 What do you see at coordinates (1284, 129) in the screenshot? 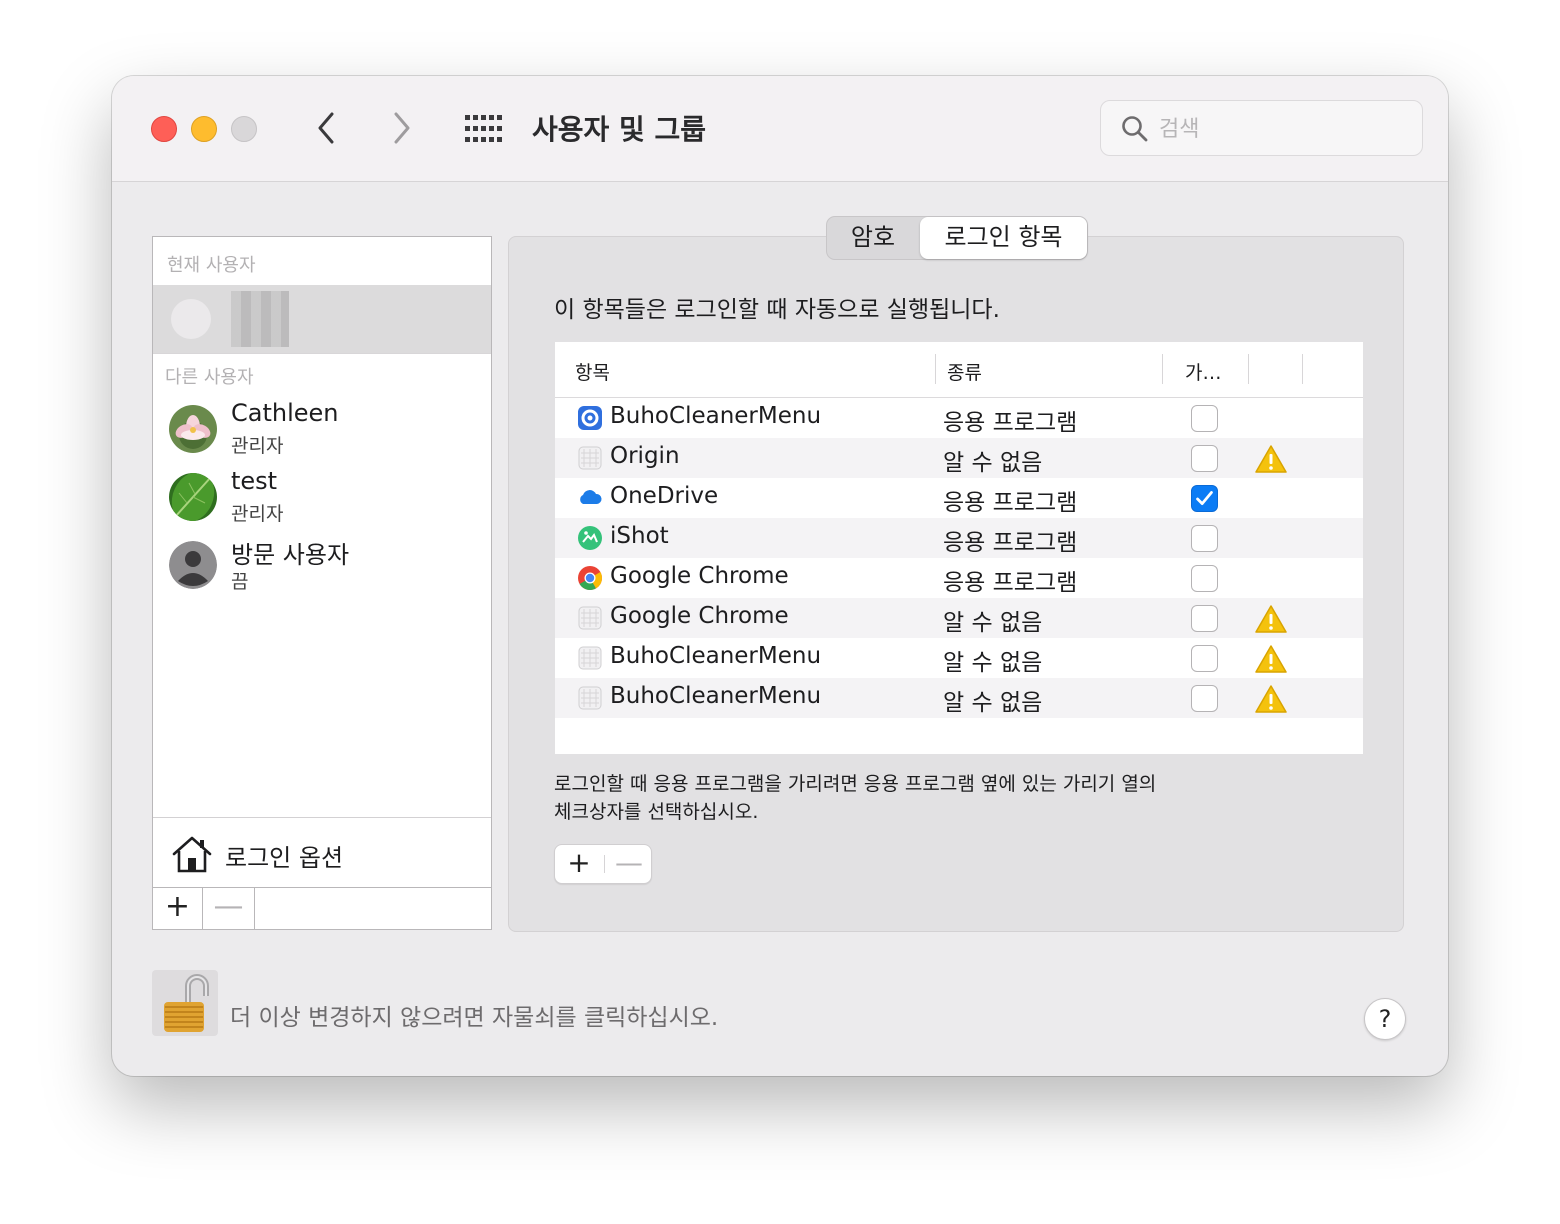
I see `search-input` at bounding box center [1284, 129].